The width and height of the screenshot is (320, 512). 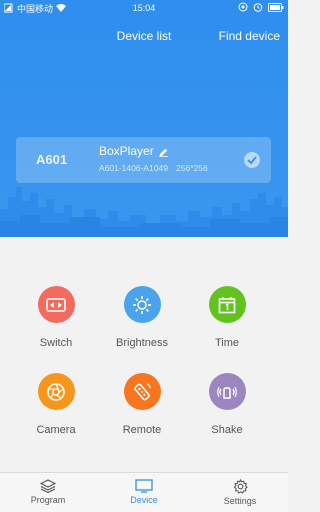 I want to click on camera-aperture-icon, so click(x=56, y=391).